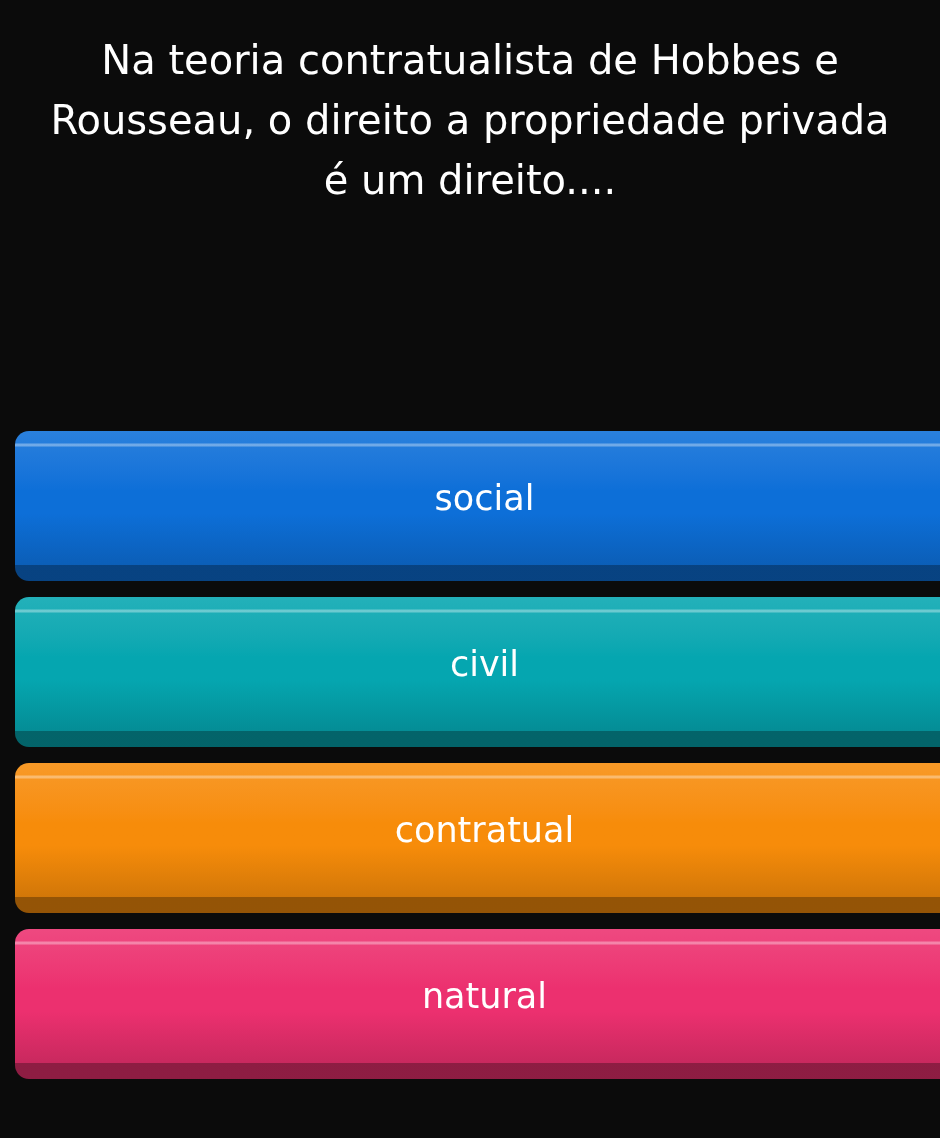 The image size is (940, 1138). I want to click on answer-button: social, so click(477, 506).